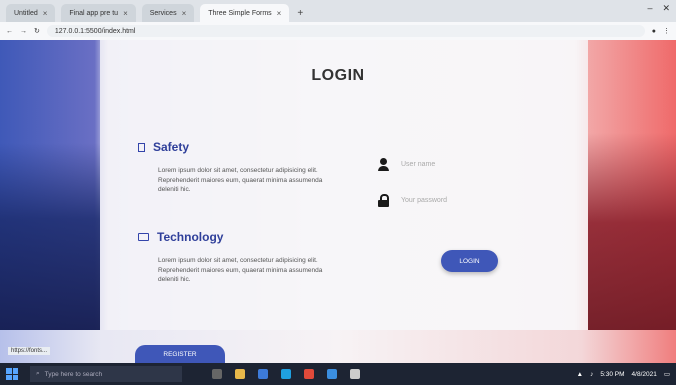  What do you see at coordinates (383, 200) in the screenshot?
I see `lock-icon` at bounding box center [383, 200].